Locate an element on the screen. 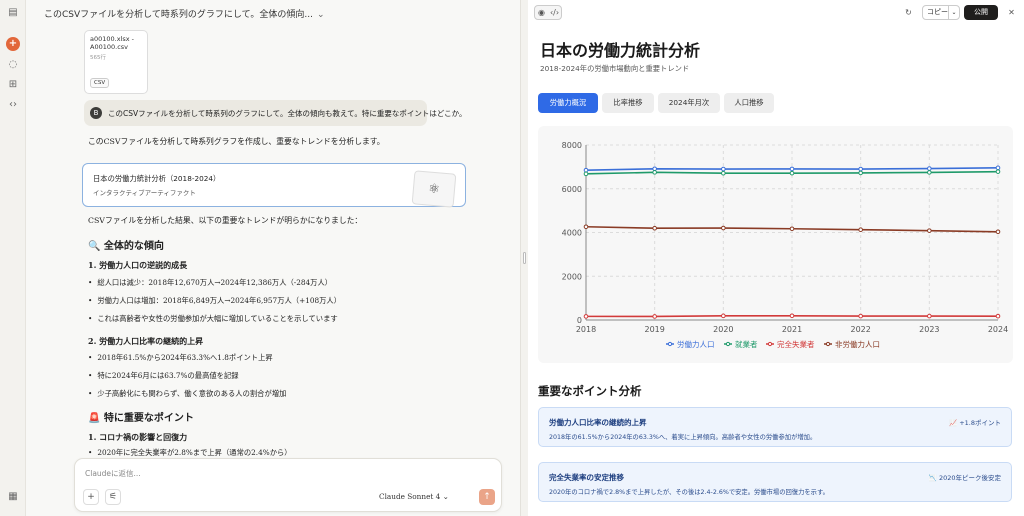 The height and width of the screenshot is (516, 1024). atom-icon: ⚛ is located at coordinates (434, 189).